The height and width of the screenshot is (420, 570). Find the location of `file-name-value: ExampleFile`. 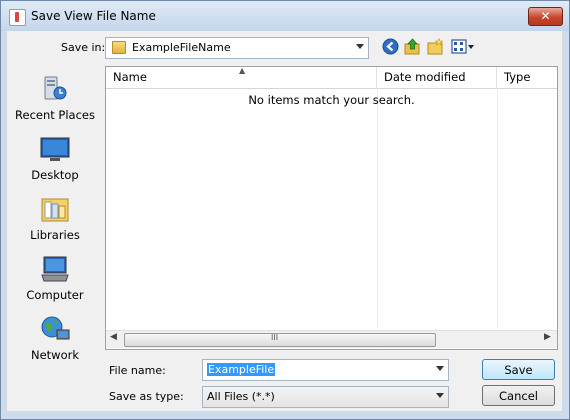

file-name-value: ExampleFile is located at coordinates (241, 369).